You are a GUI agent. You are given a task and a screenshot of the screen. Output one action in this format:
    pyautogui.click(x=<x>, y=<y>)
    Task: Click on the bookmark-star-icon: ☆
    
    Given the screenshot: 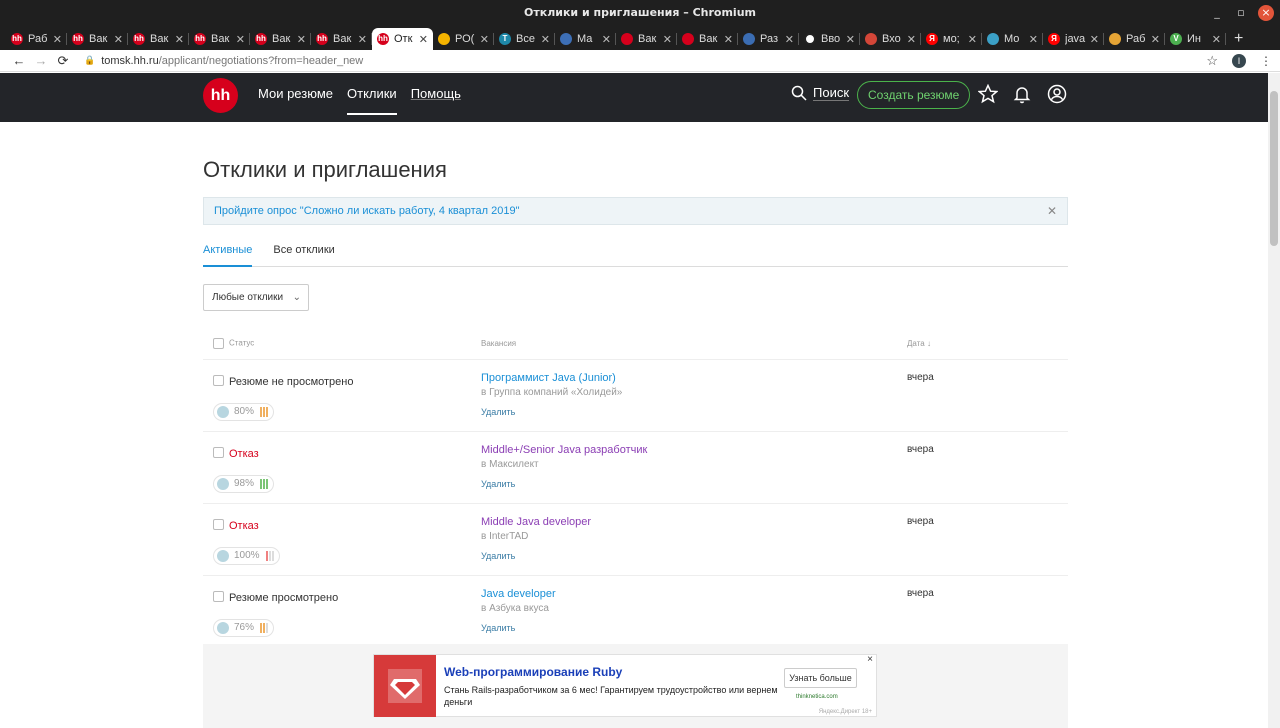 What is the action you would take?
    pyautogui.click(x=1212, y=61)
    